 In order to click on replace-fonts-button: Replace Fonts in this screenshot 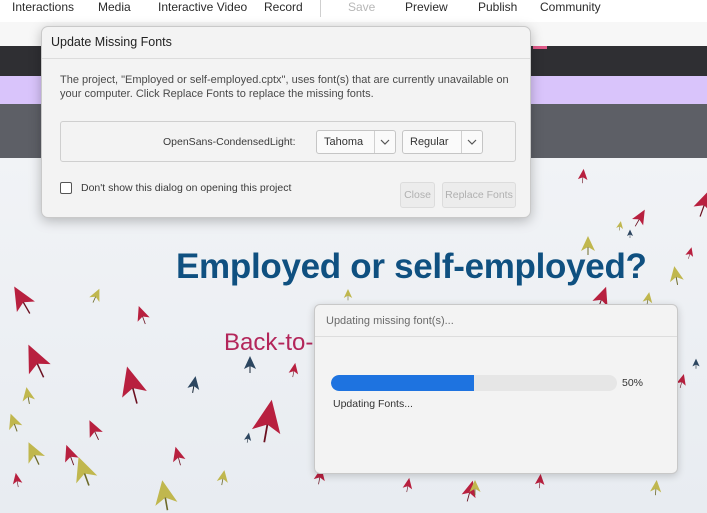, I will do `click(479, 195)`.